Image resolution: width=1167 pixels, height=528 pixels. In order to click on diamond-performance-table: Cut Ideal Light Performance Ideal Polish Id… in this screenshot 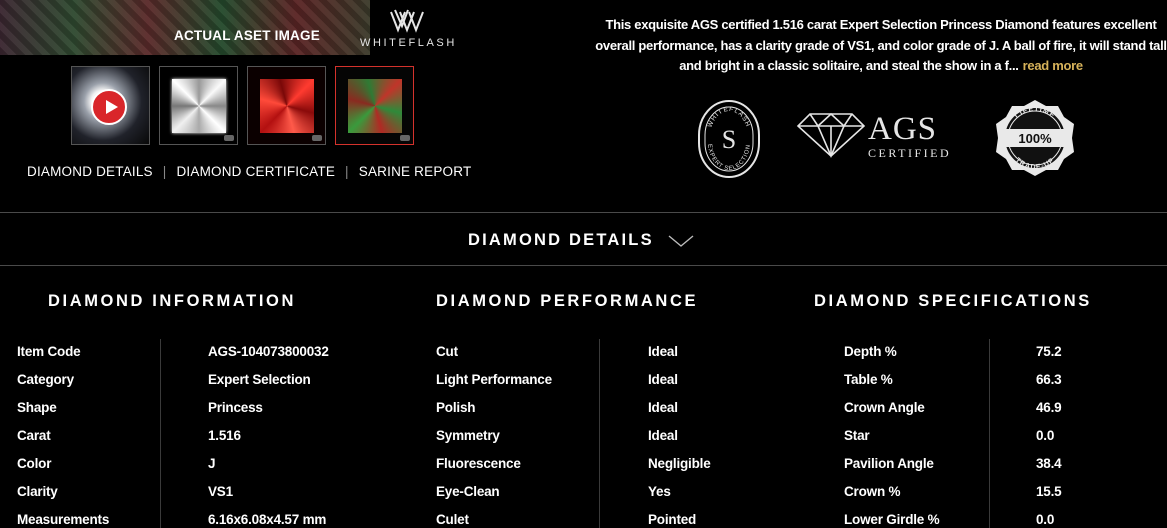, I will do `click(573, 432)`.